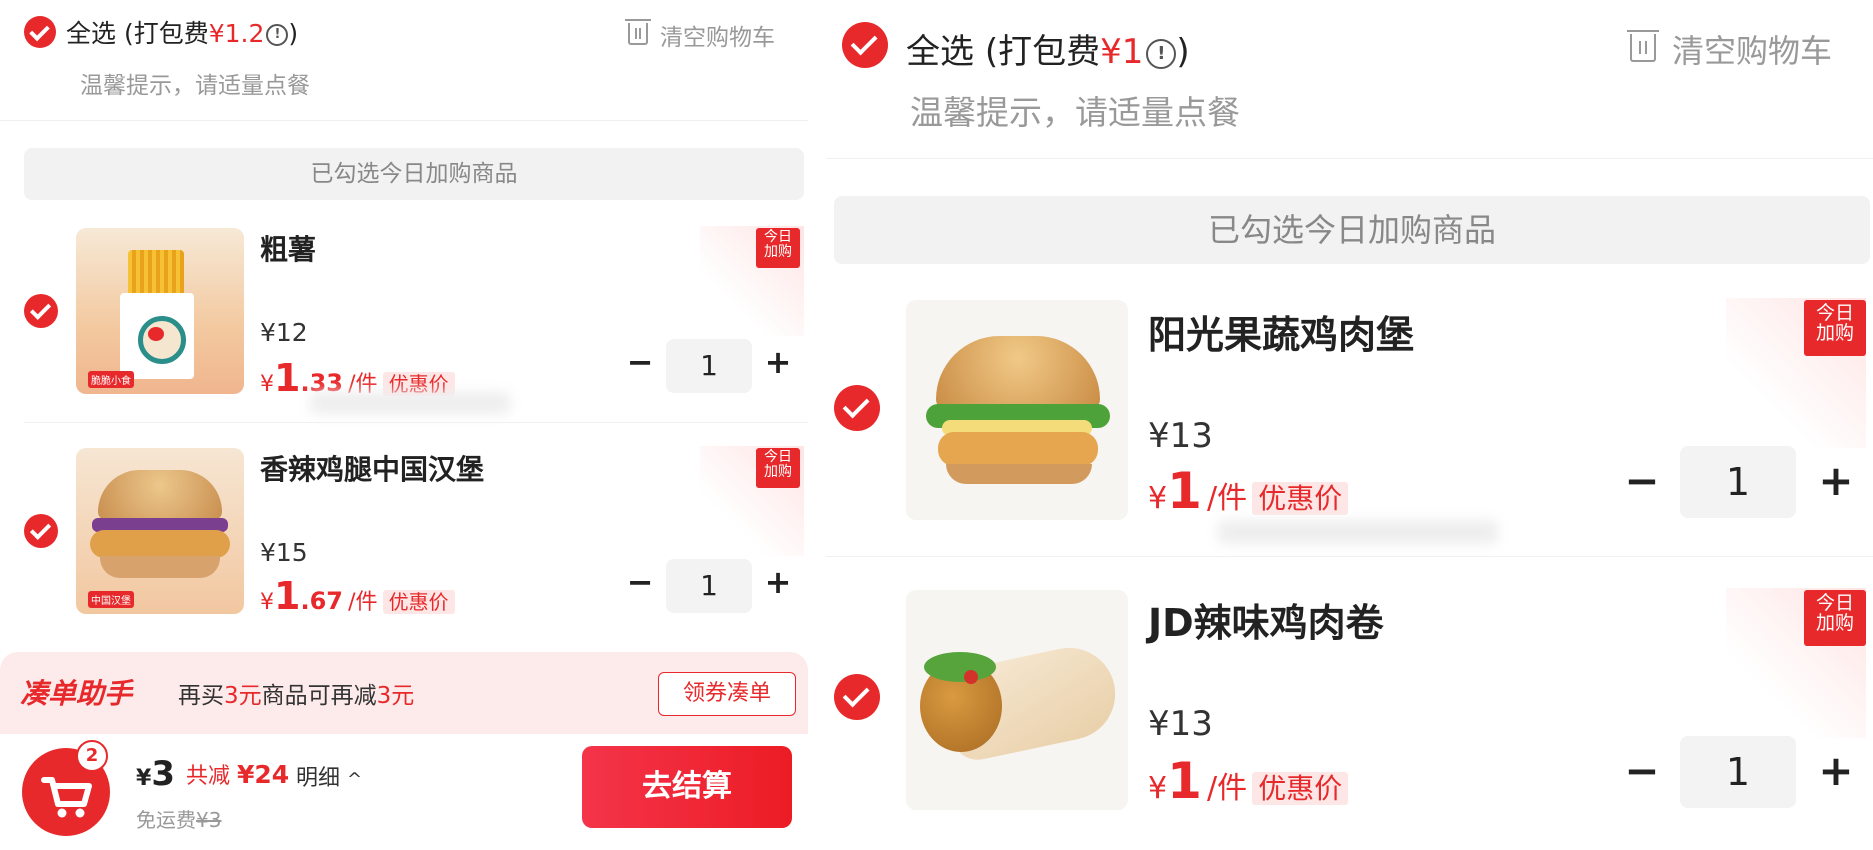  What do you see at coordinates (238, 774) in the screenshot?
I see `saved-amount: 共减 ¥24` at bounding box center [238, 774].